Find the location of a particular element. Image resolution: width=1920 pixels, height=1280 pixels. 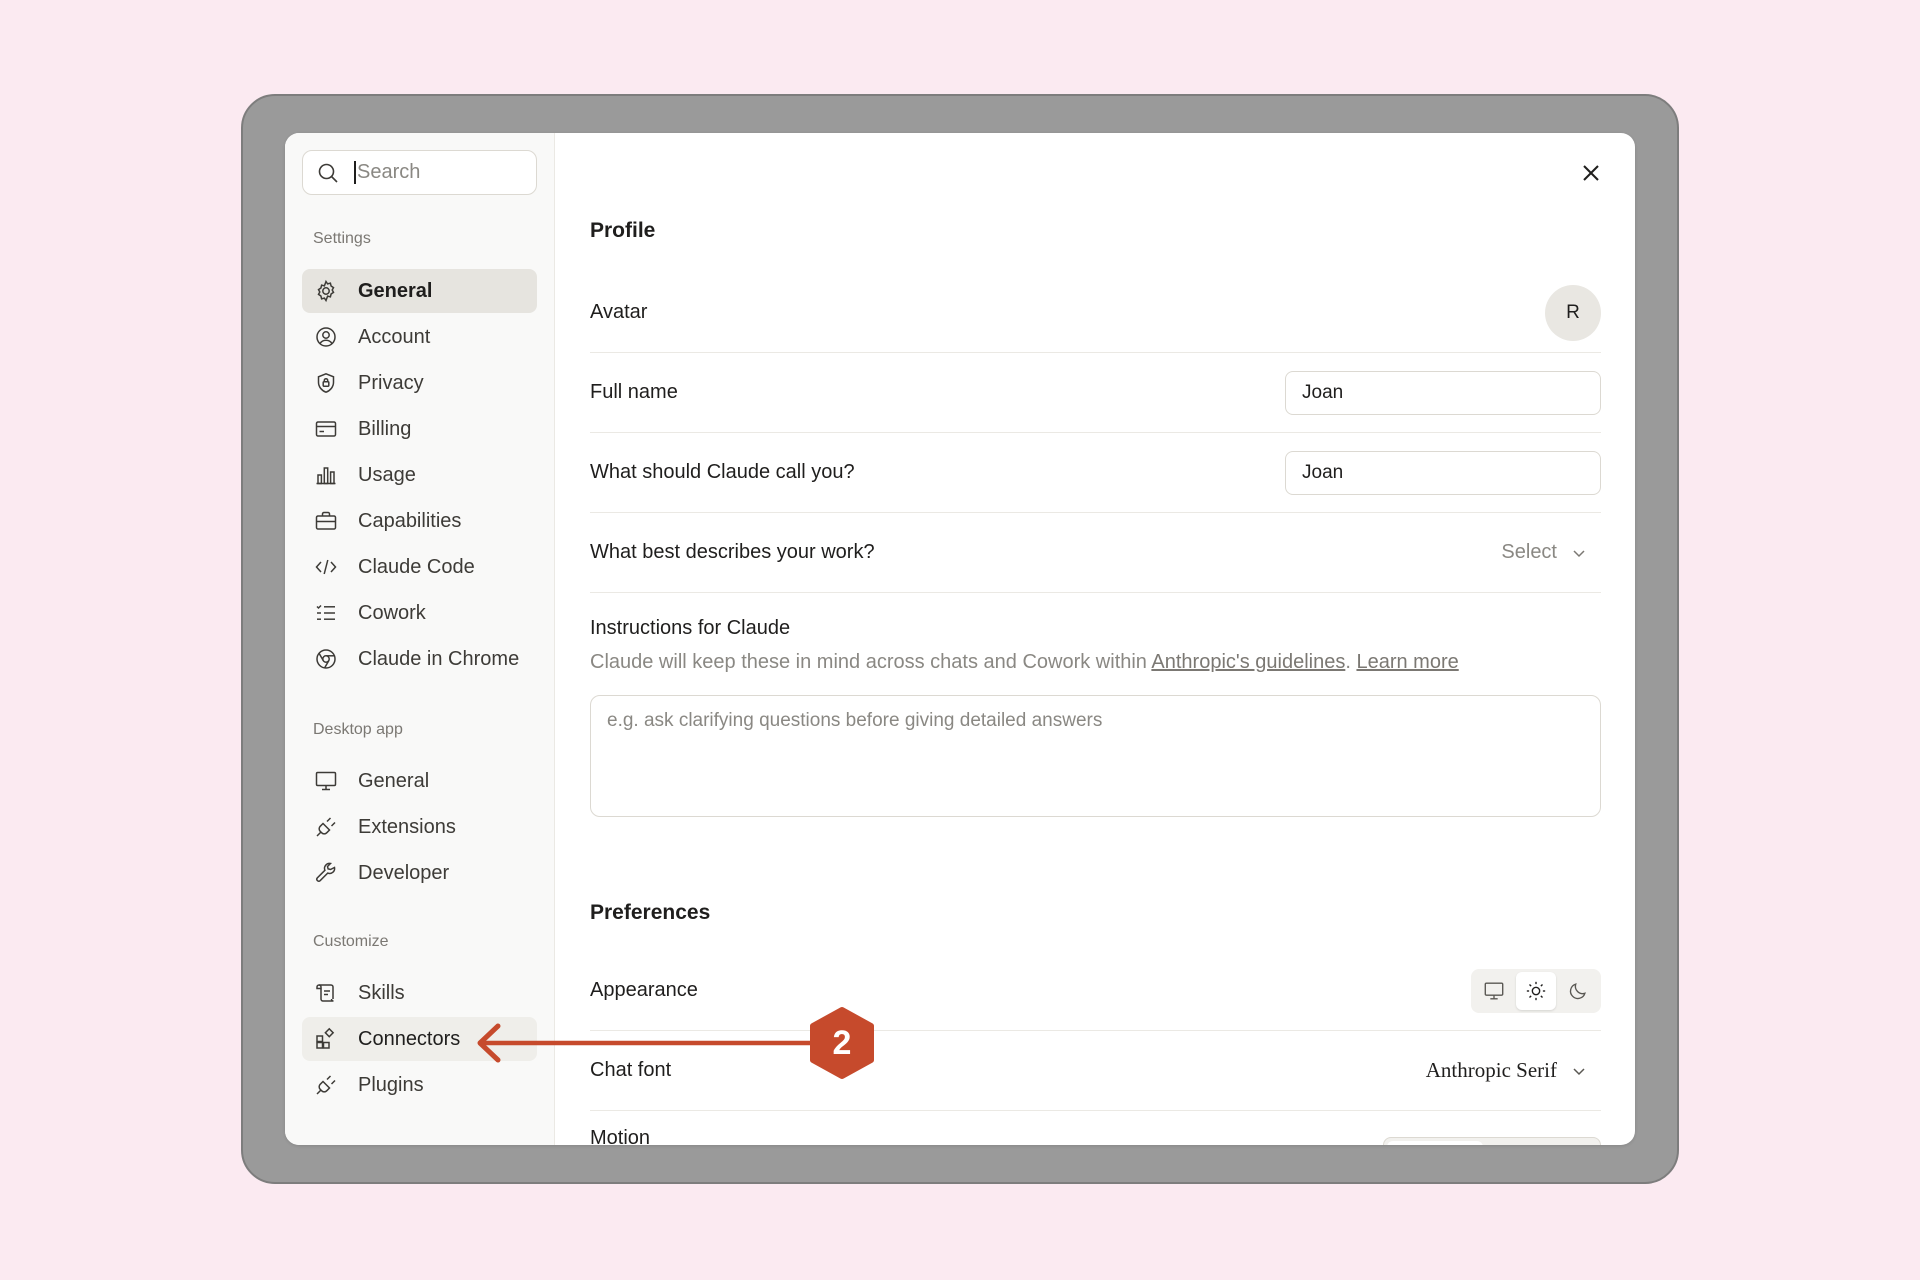

scroll-icon is located at coordinates (325, 993).